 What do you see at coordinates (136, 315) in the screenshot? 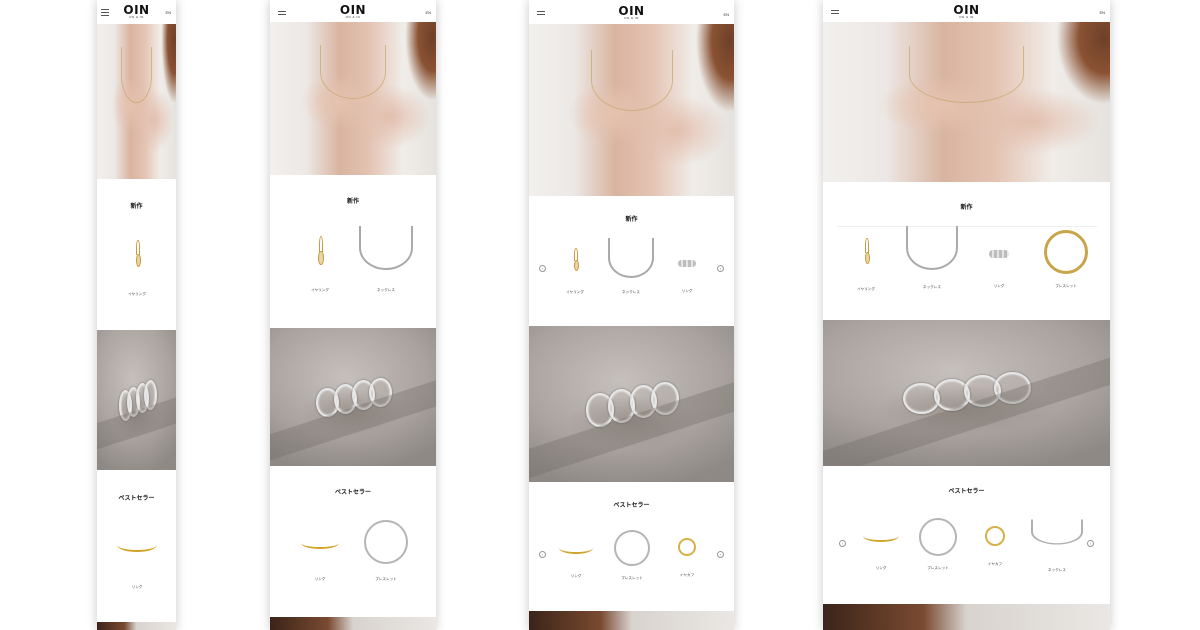
I see `screen-mobile-small: OIN ON & IN EN 新作 イヤリング ベストセラー リング` at bounding box center [136, 315].